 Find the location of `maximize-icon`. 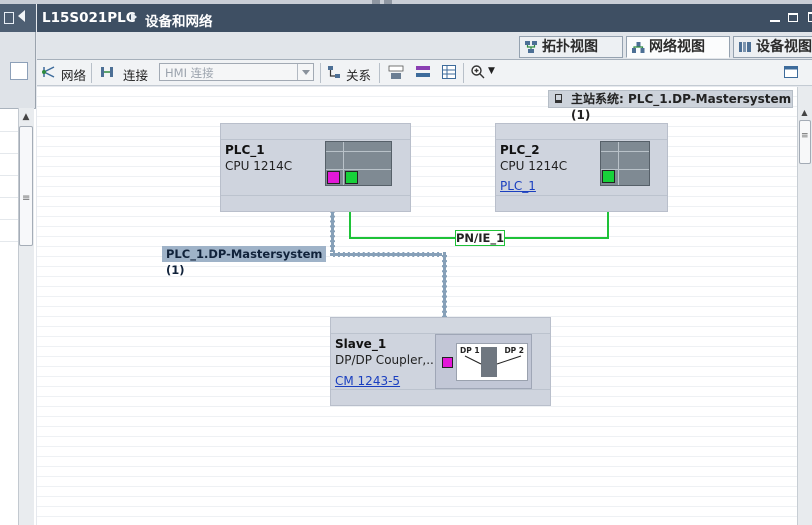

maximize-icon is located at coordinates (810, 17).